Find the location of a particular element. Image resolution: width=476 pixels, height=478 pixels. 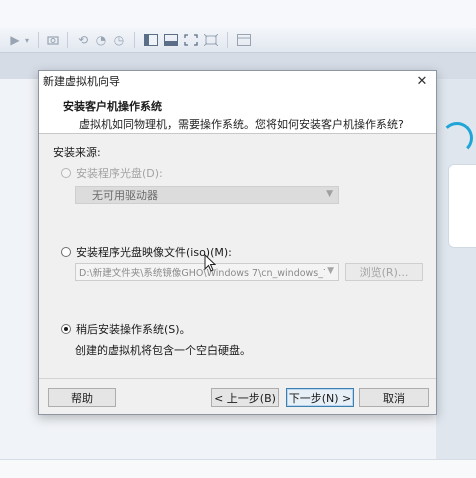

next-button: 下一步(N) > is located at coordinates (320, 397).